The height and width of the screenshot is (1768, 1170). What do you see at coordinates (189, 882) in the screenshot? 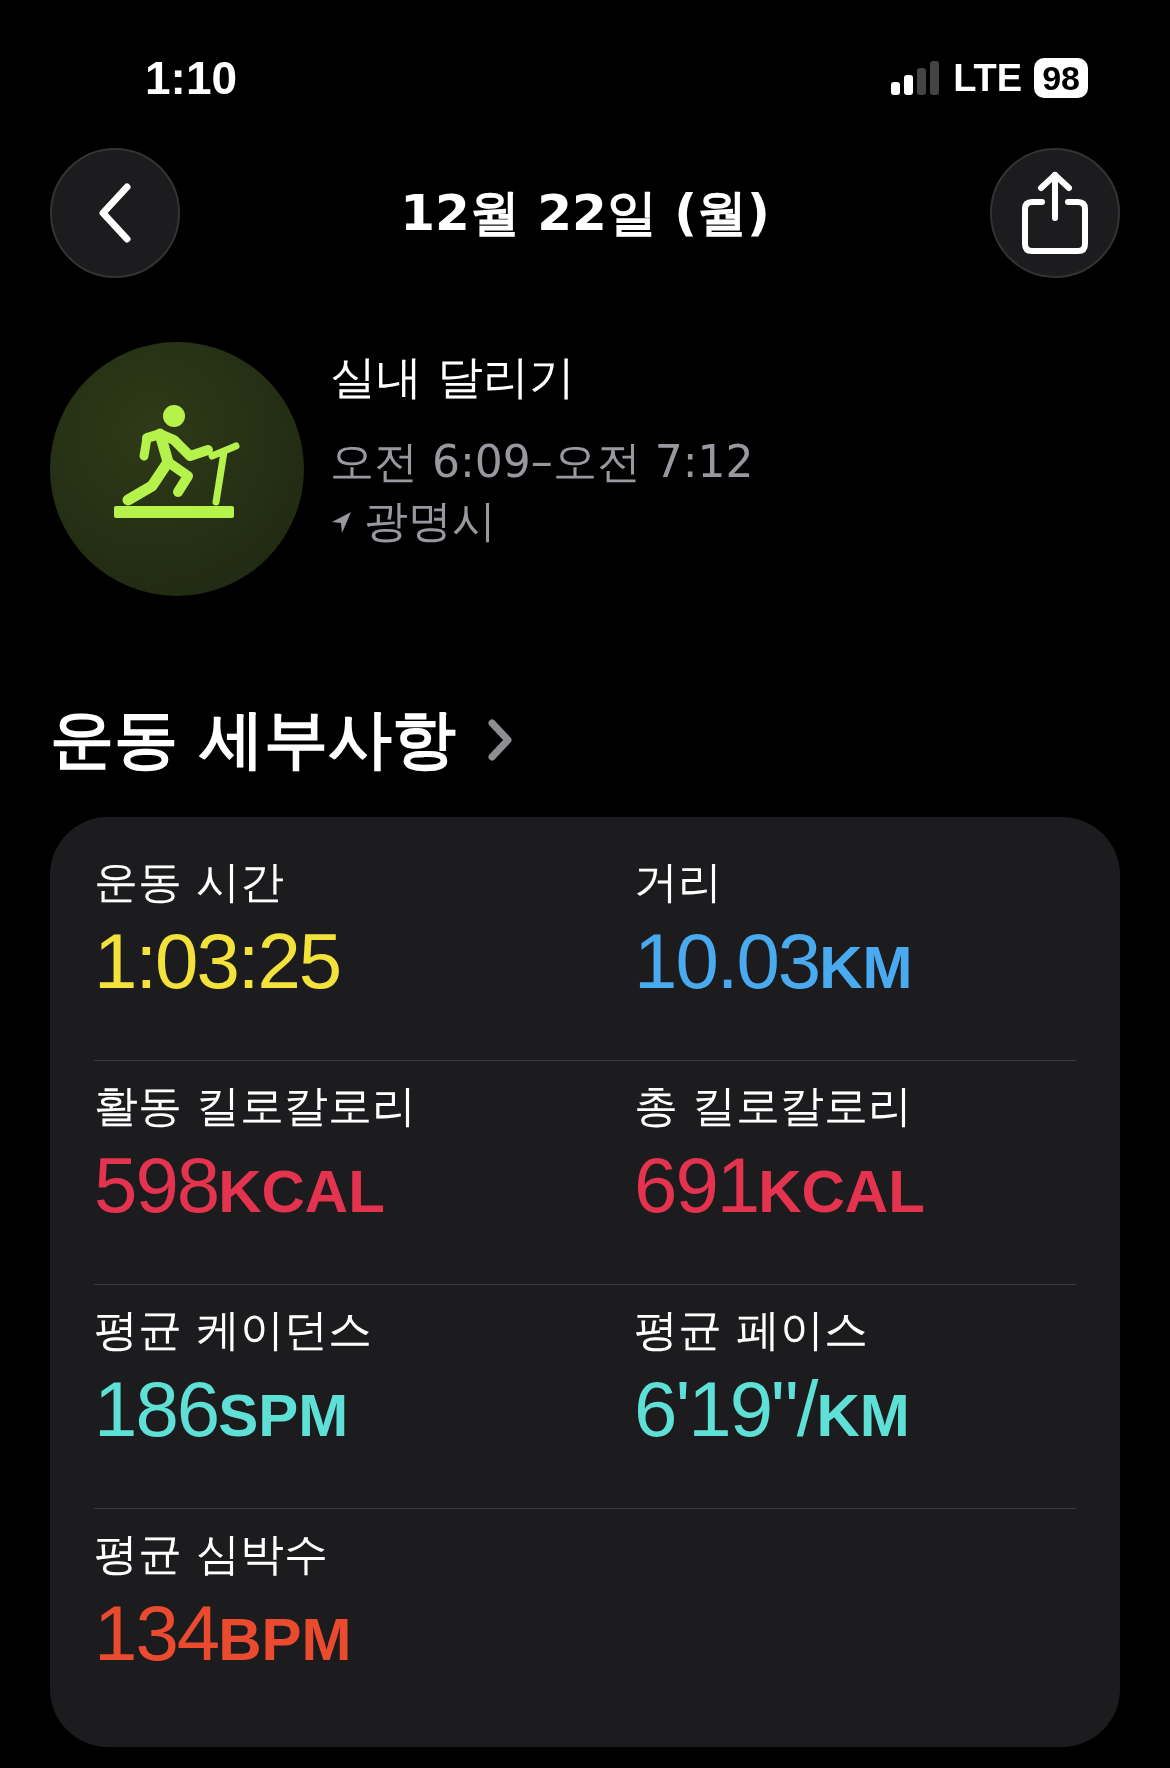
I see `metric-label: 운동 시간` at bounding box center [189, 882].